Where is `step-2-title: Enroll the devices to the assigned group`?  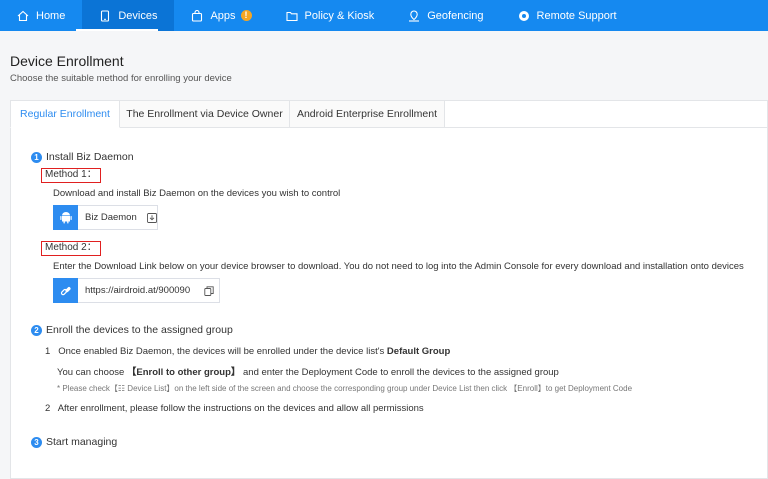
step-2-title: Enroll the devices to the assigned group is located at coordinates (139, 330).